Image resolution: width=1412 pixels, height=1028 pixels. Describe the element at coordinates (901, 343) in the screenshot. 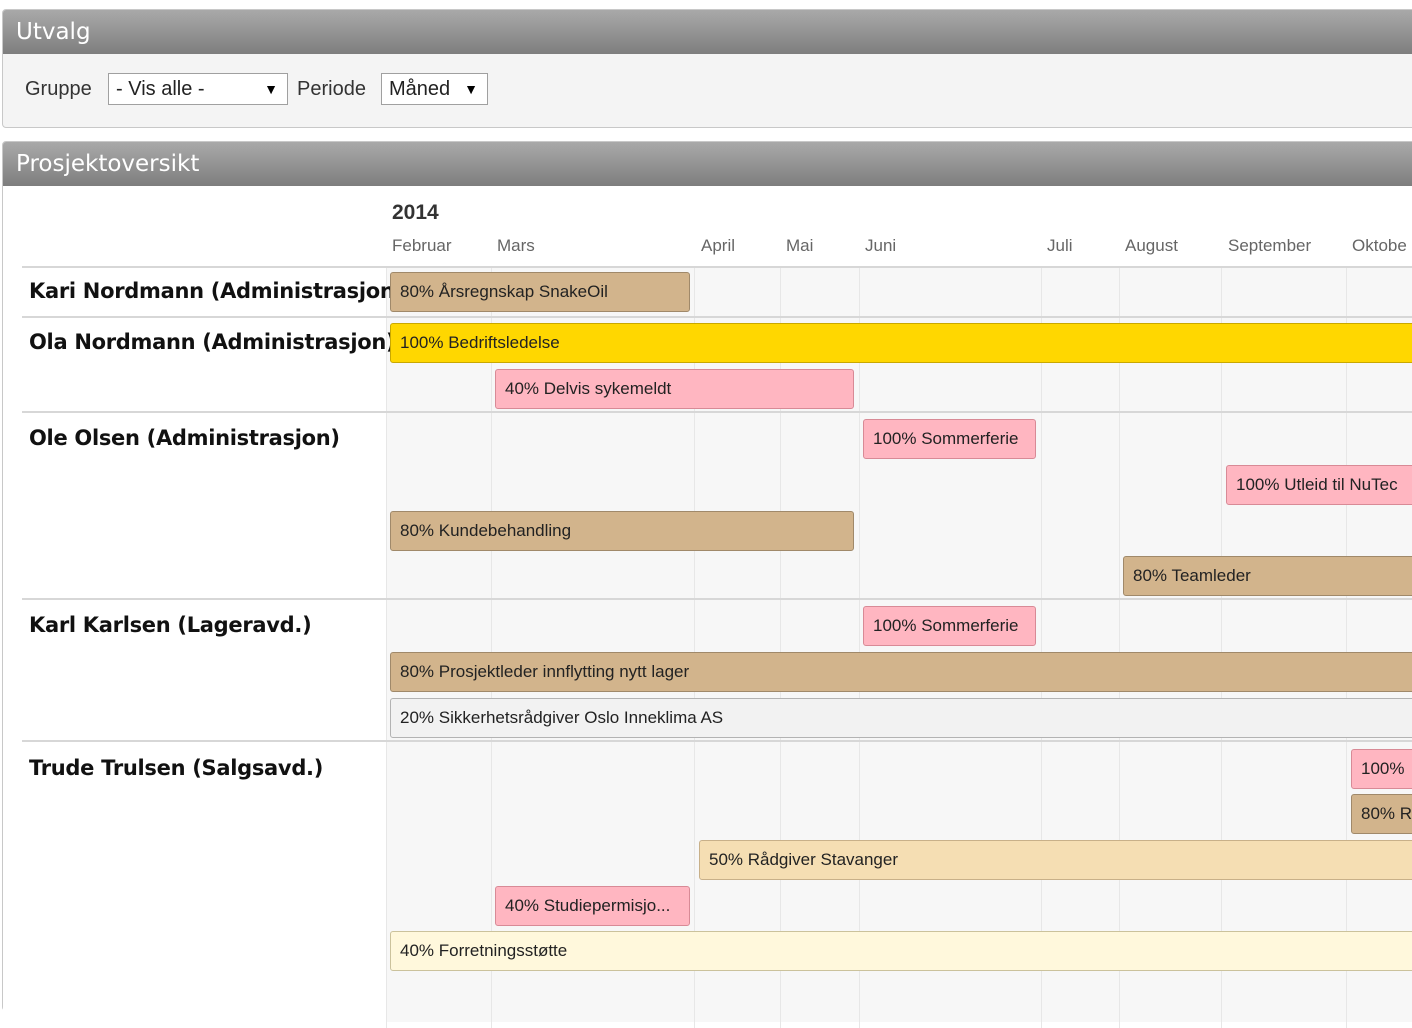

I see `assignment-bar: 100% Bedriftsledelse` at that location.